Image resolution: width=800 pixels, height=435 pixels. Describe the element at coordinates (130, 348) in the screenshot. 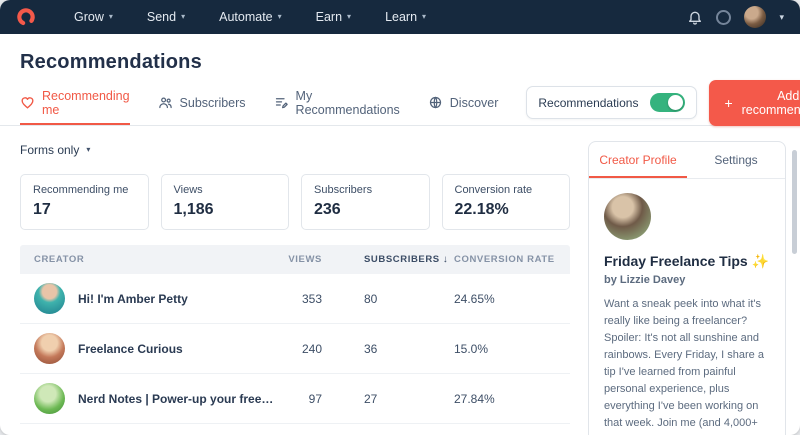

I see `creator-name: Freelance Curious` at that location.